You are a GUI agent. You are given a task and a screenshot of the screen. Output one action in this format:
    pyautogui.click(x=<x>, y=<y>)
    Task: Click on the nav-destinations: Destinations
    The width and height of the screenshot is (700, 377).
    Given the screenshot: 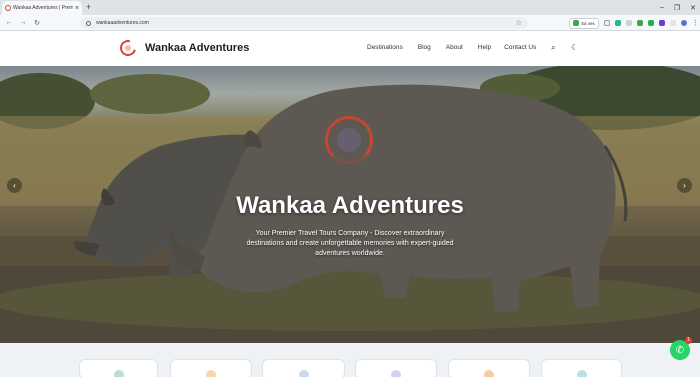 What is the action you would take?
    pyautogui.click(x=385, y=47)
    